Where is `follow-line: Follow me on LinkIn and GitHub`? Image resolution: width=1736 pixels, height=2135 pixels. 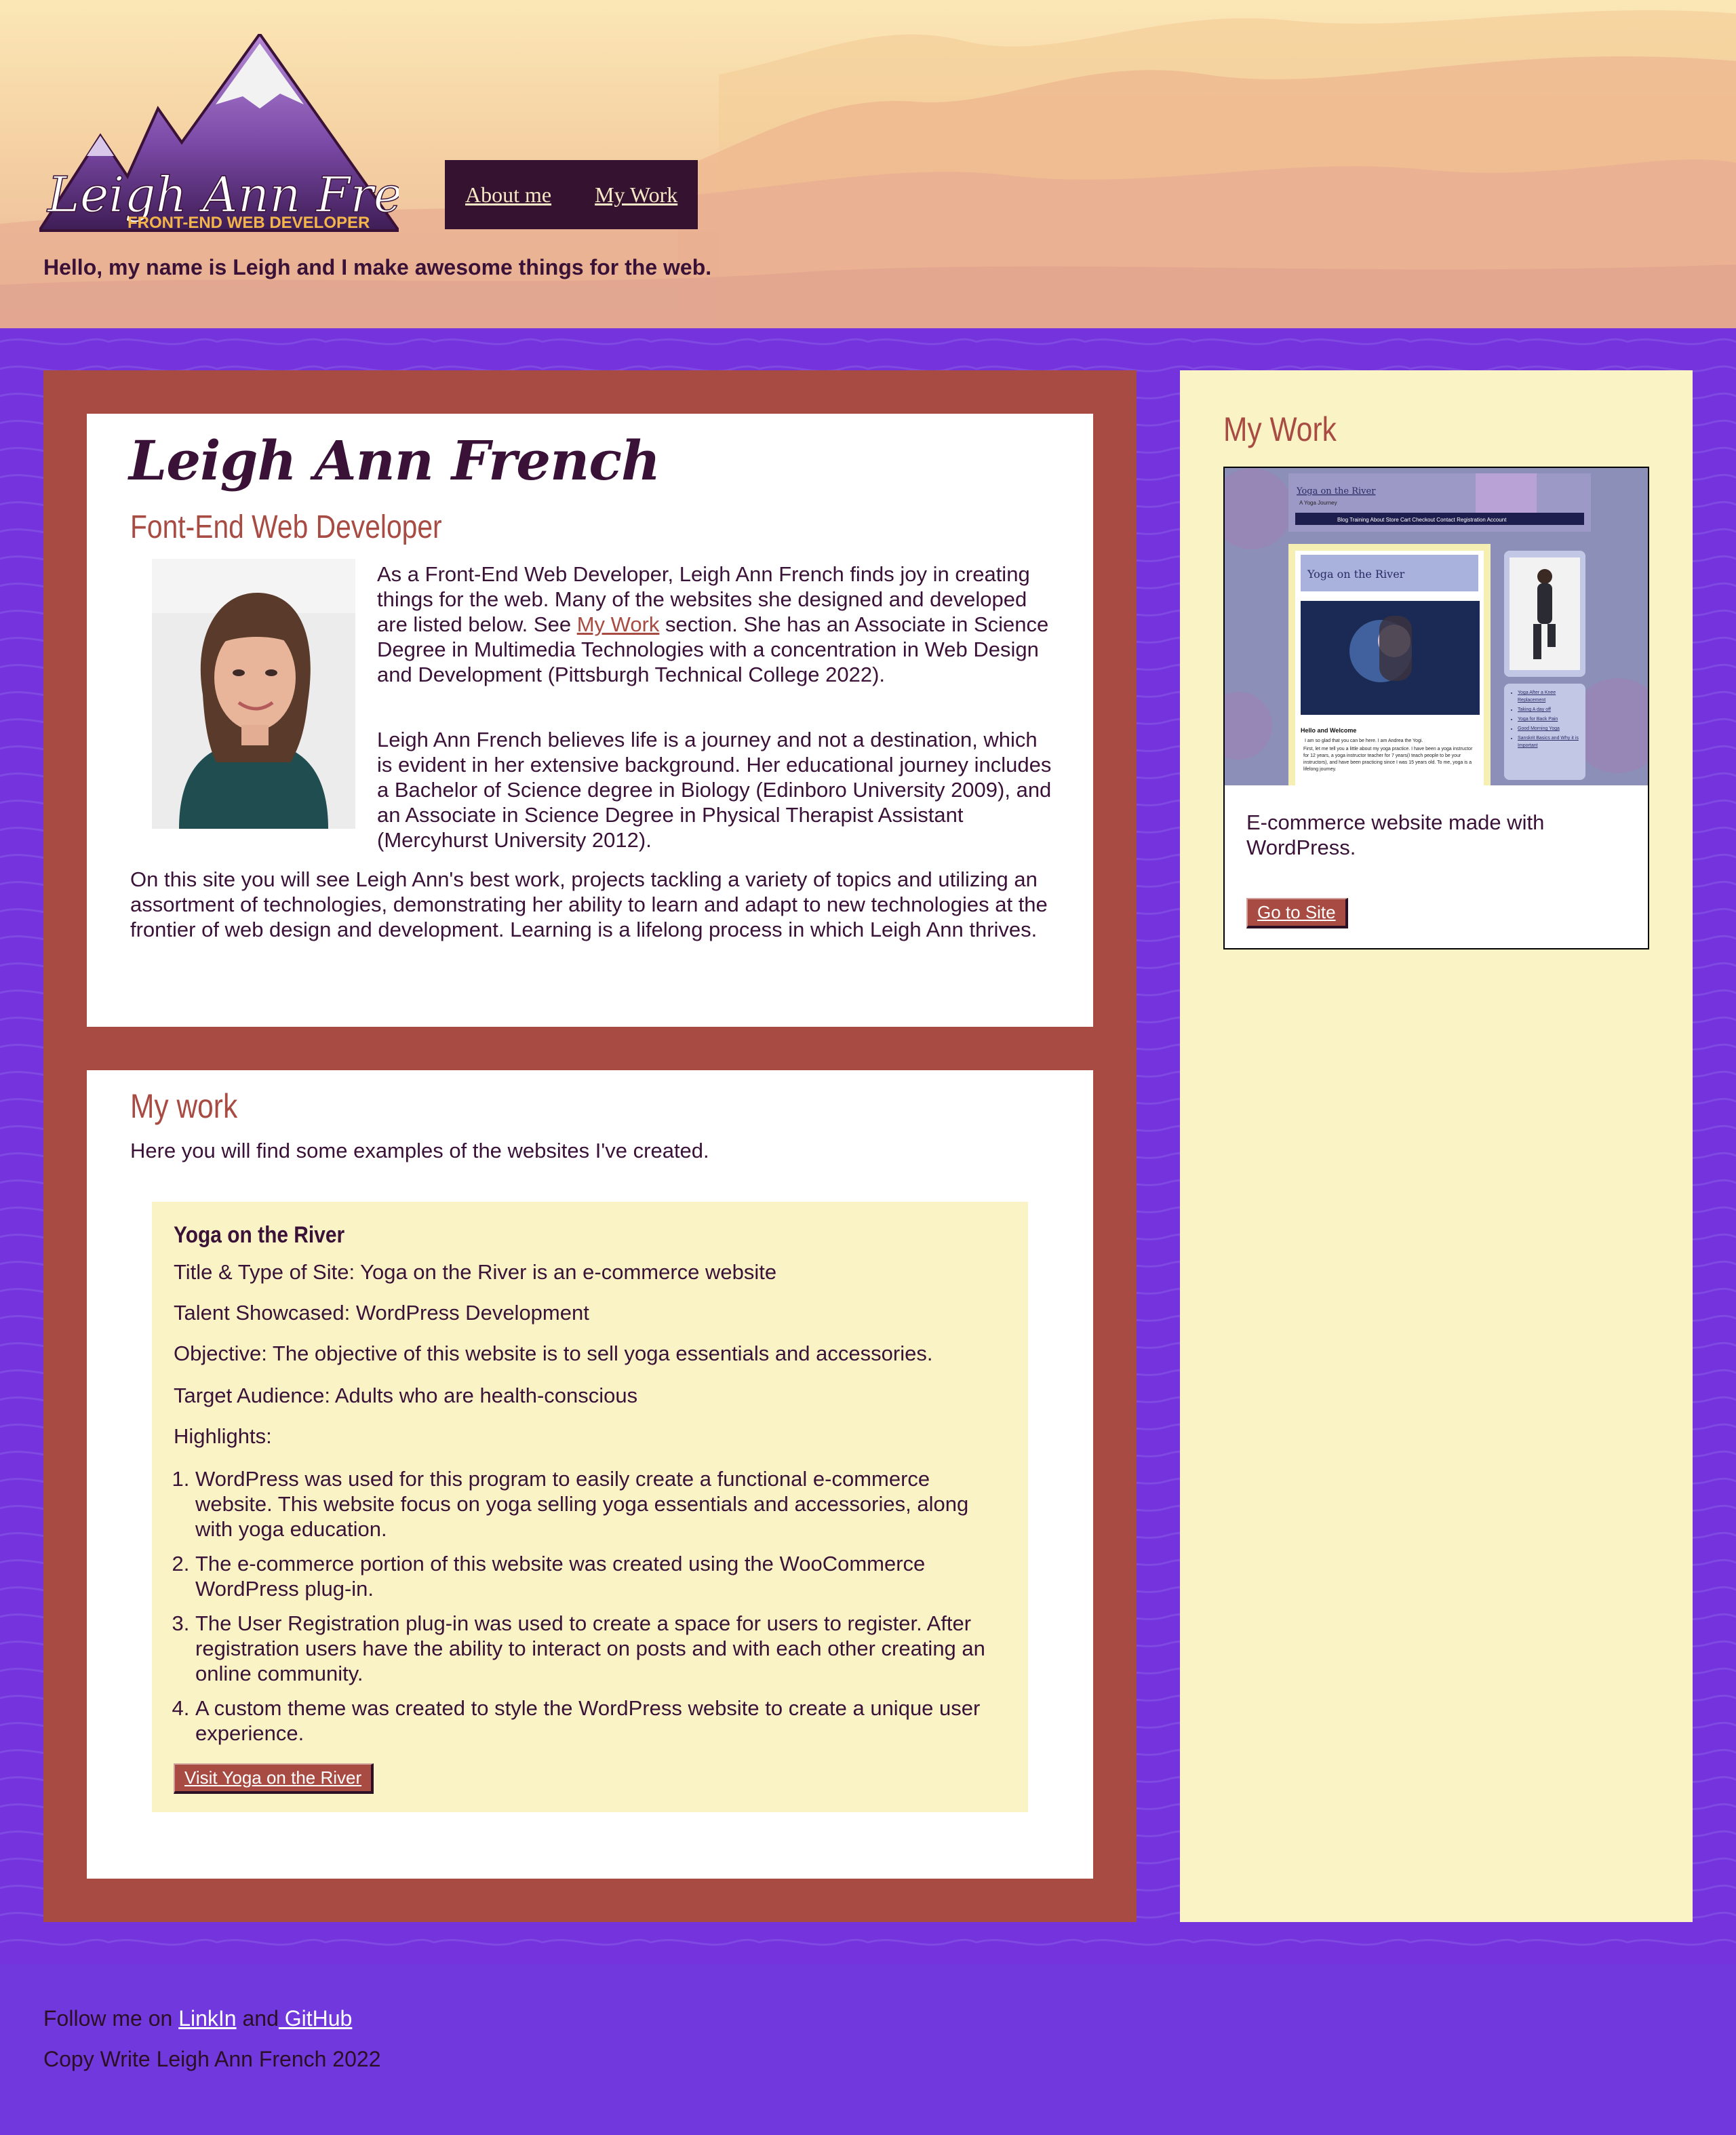
follow-line: Follow me on LinkIn and GitHub is located at coordinates (198, 2018).